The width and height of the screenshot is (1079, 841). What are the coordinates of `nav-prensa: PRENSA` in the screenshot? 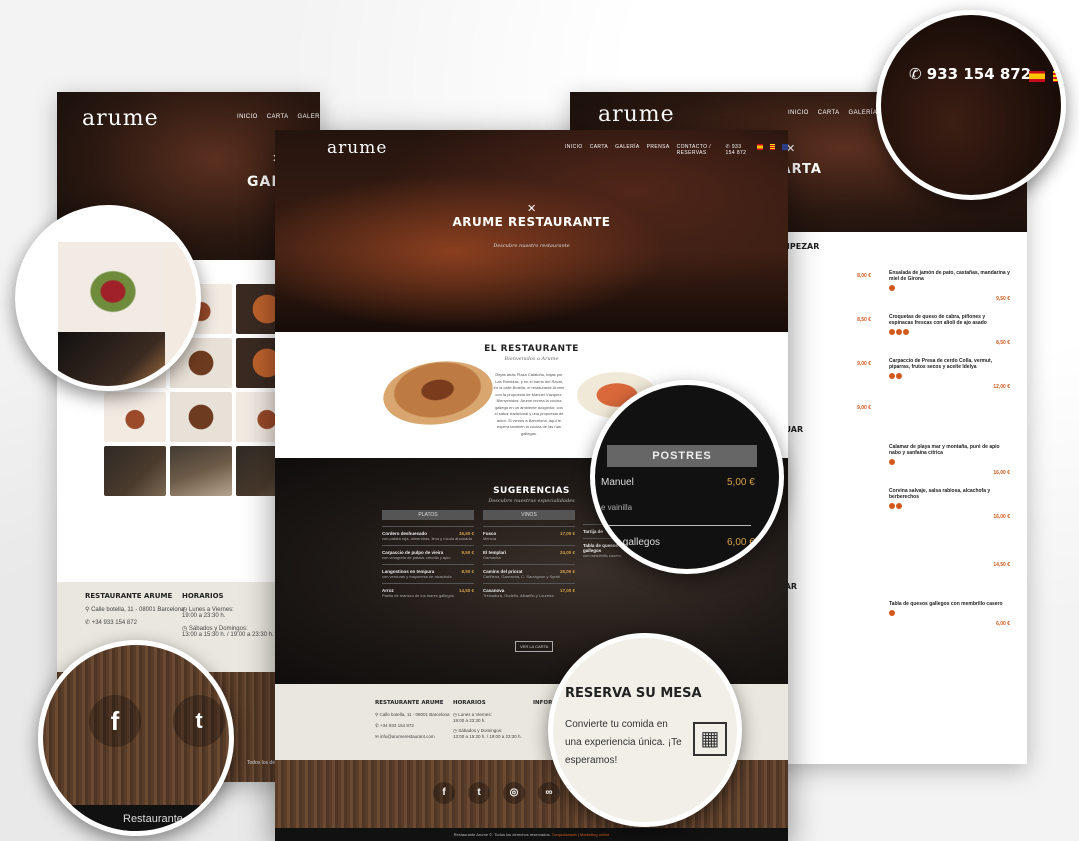 It's located at (658, 150).